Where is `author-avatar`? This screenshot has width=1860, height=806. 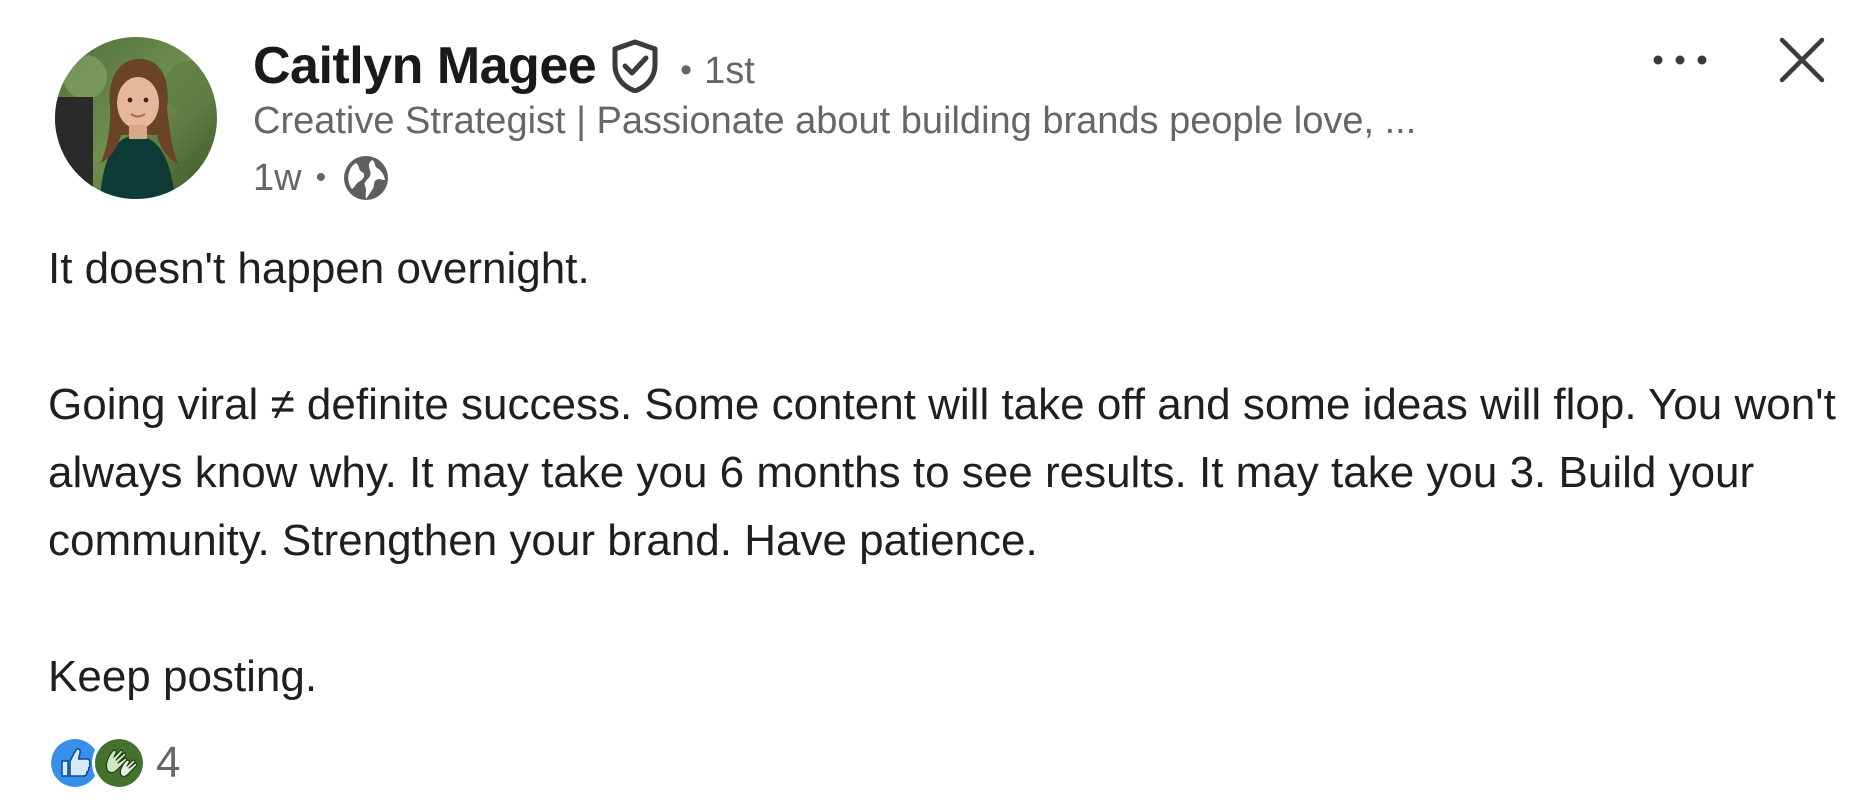 author-avatar is located at coordinates (136, 118).